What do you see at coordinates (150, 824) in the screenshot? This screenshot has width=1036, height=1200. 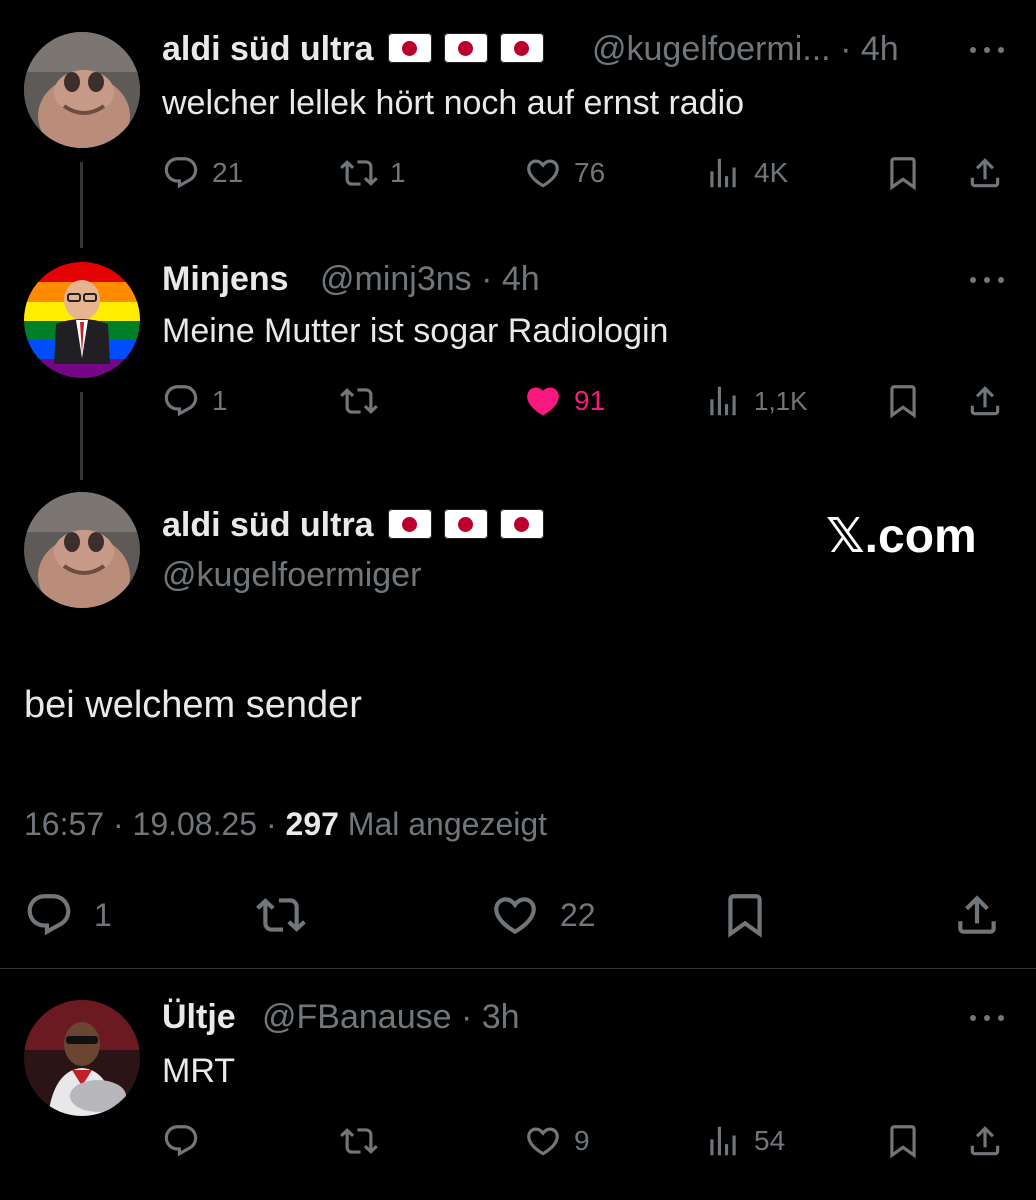 I see `timestamp: 16:57 · 19.08.25 ·` at bounding box center [150, 824].